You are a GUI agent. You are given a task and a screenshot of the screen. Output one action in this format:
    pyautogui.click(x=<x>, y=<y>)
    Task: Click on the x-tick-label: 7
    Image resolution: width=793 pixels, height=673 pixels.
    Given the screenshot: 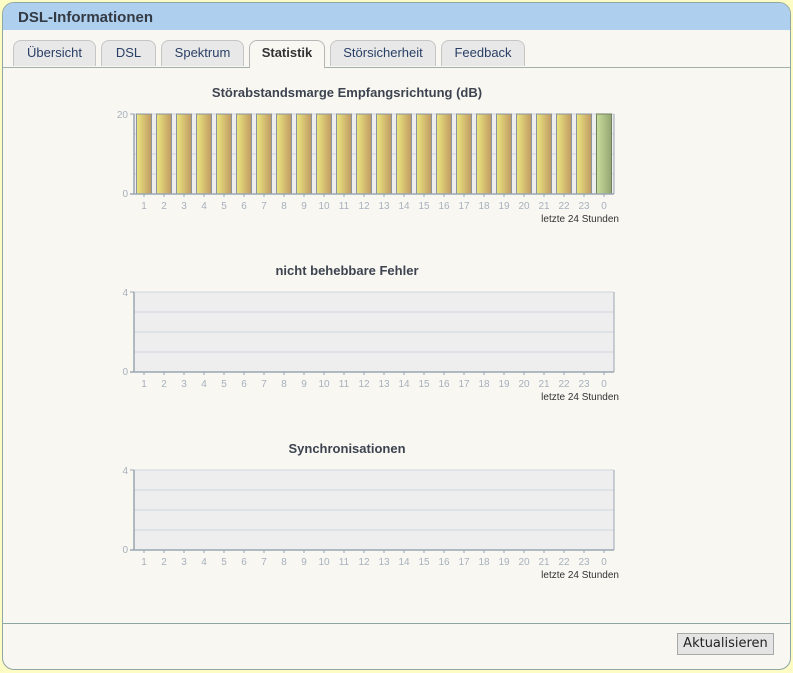 What is the action you would take?
    pyautogui.click(x=264, y=384)
    